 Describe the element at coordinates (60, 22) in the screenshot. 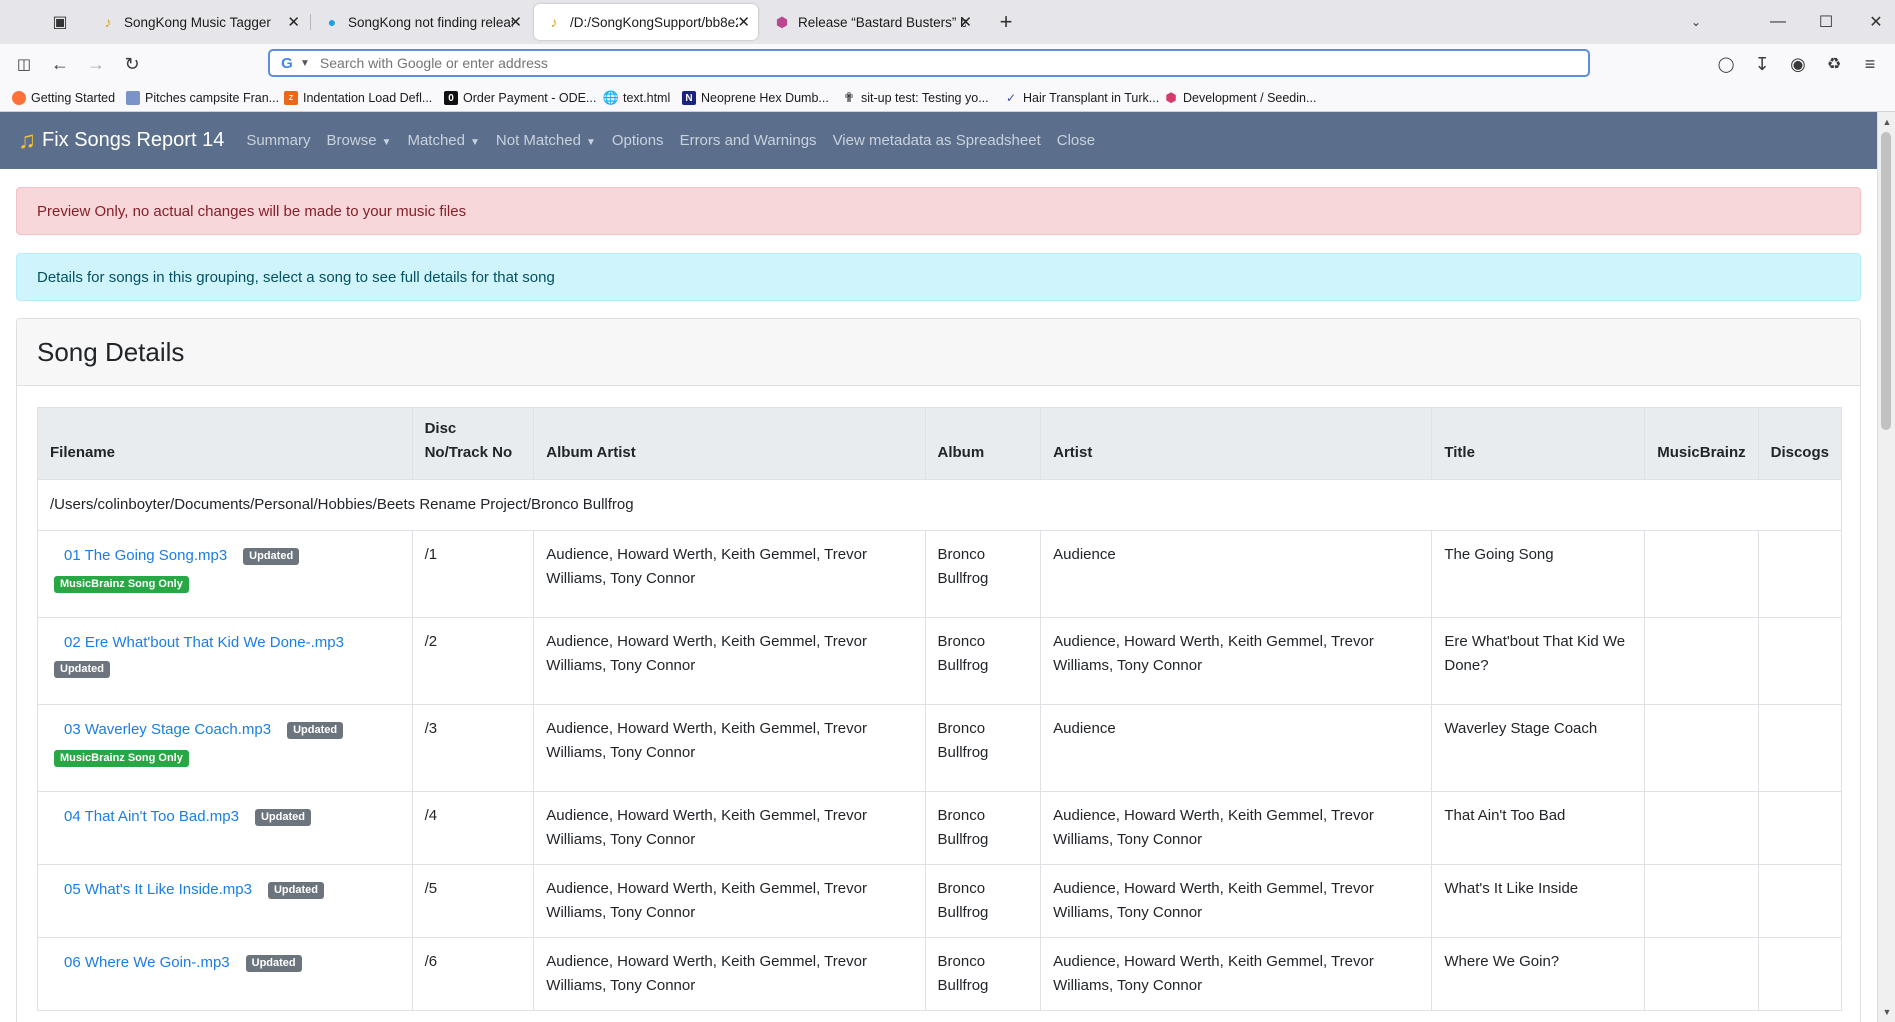

I see `tab-groups-icon: ▣` at that location.